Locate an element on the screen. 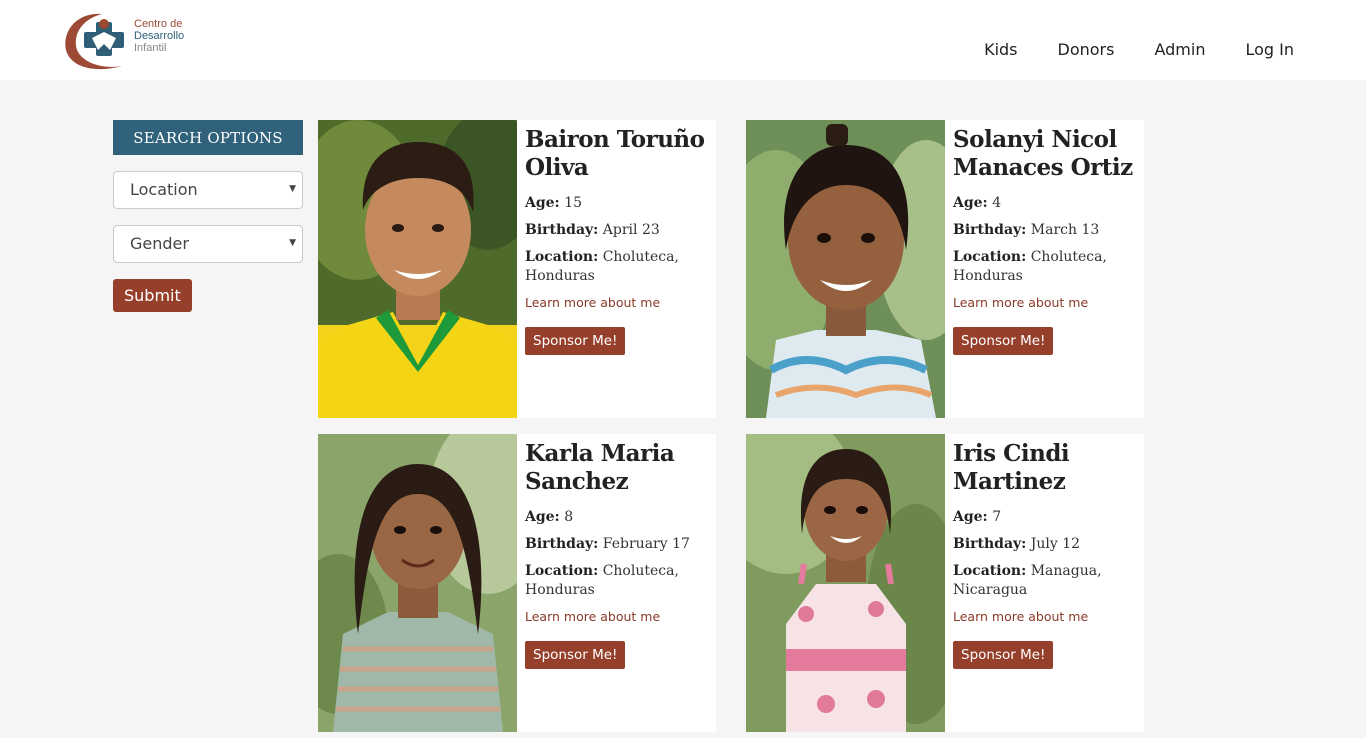 This screenshot has width=1366, height=738. kid-age: Age: 15 is located at coordinates (618, 203).